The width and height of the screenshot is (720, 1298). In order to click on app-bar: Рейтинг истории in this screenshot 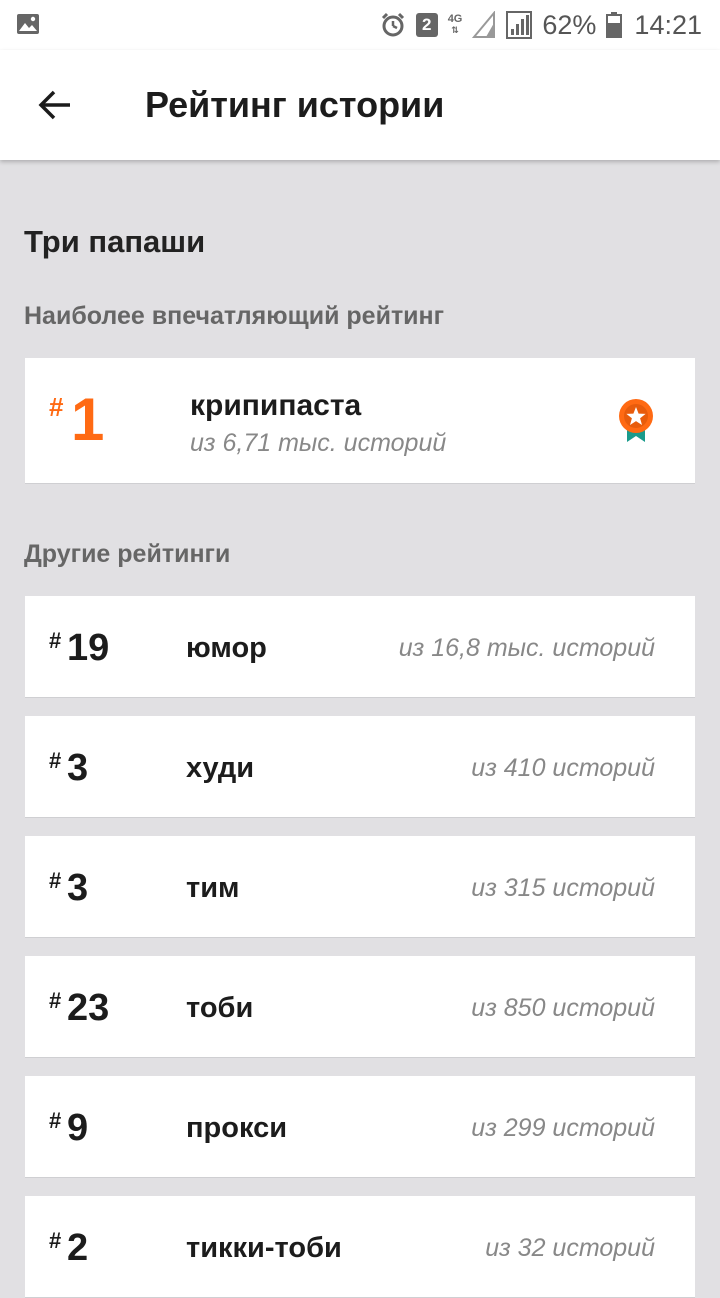, I will do `click(360, 105)`.